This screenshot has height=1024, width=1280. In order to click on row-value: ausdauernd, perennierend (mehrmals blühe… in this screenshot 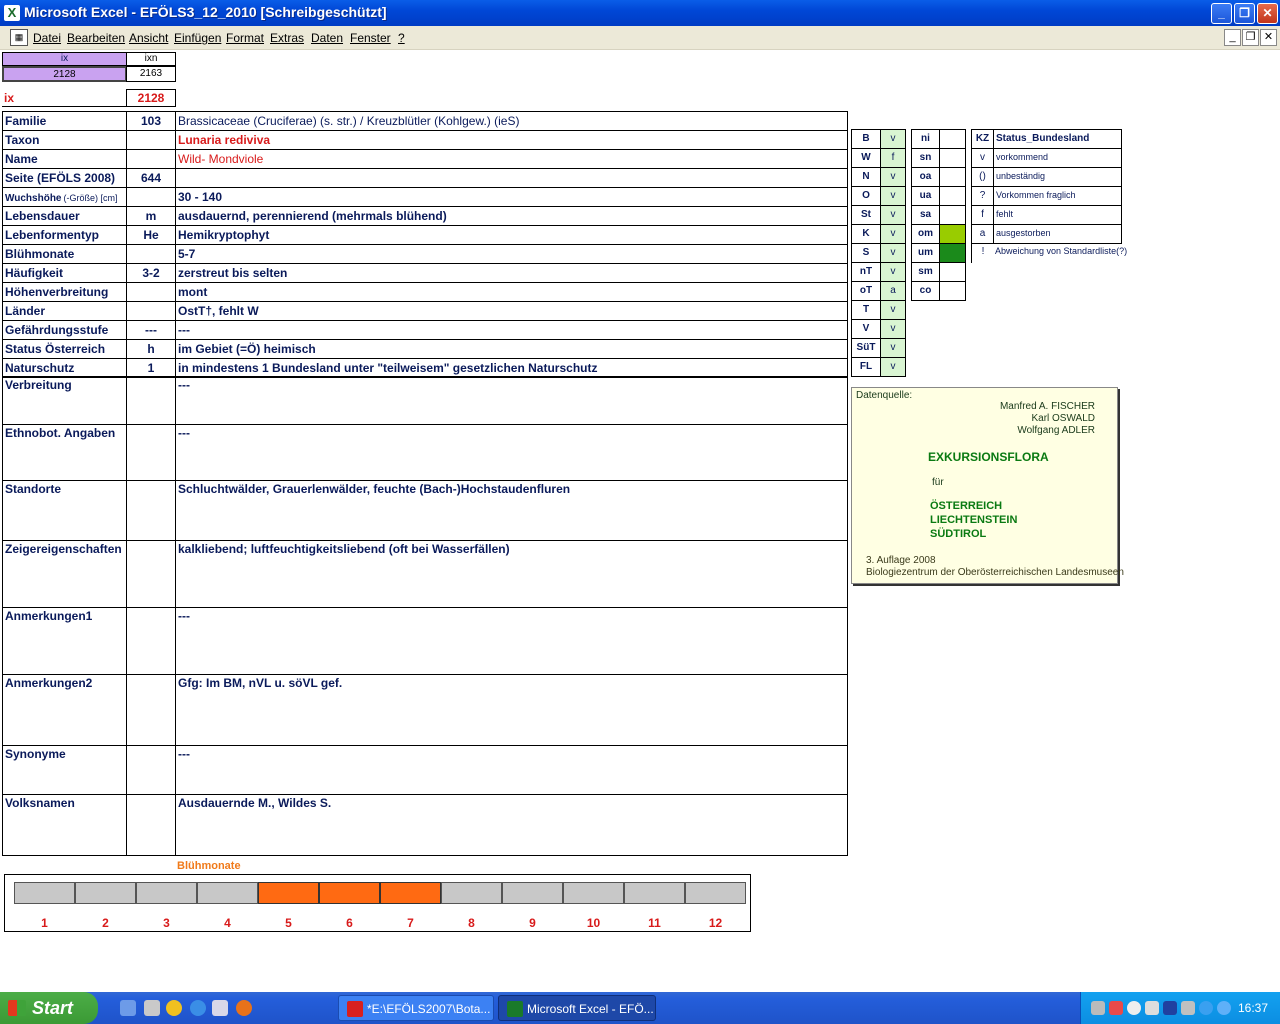, I will do `click(511, 216)`.